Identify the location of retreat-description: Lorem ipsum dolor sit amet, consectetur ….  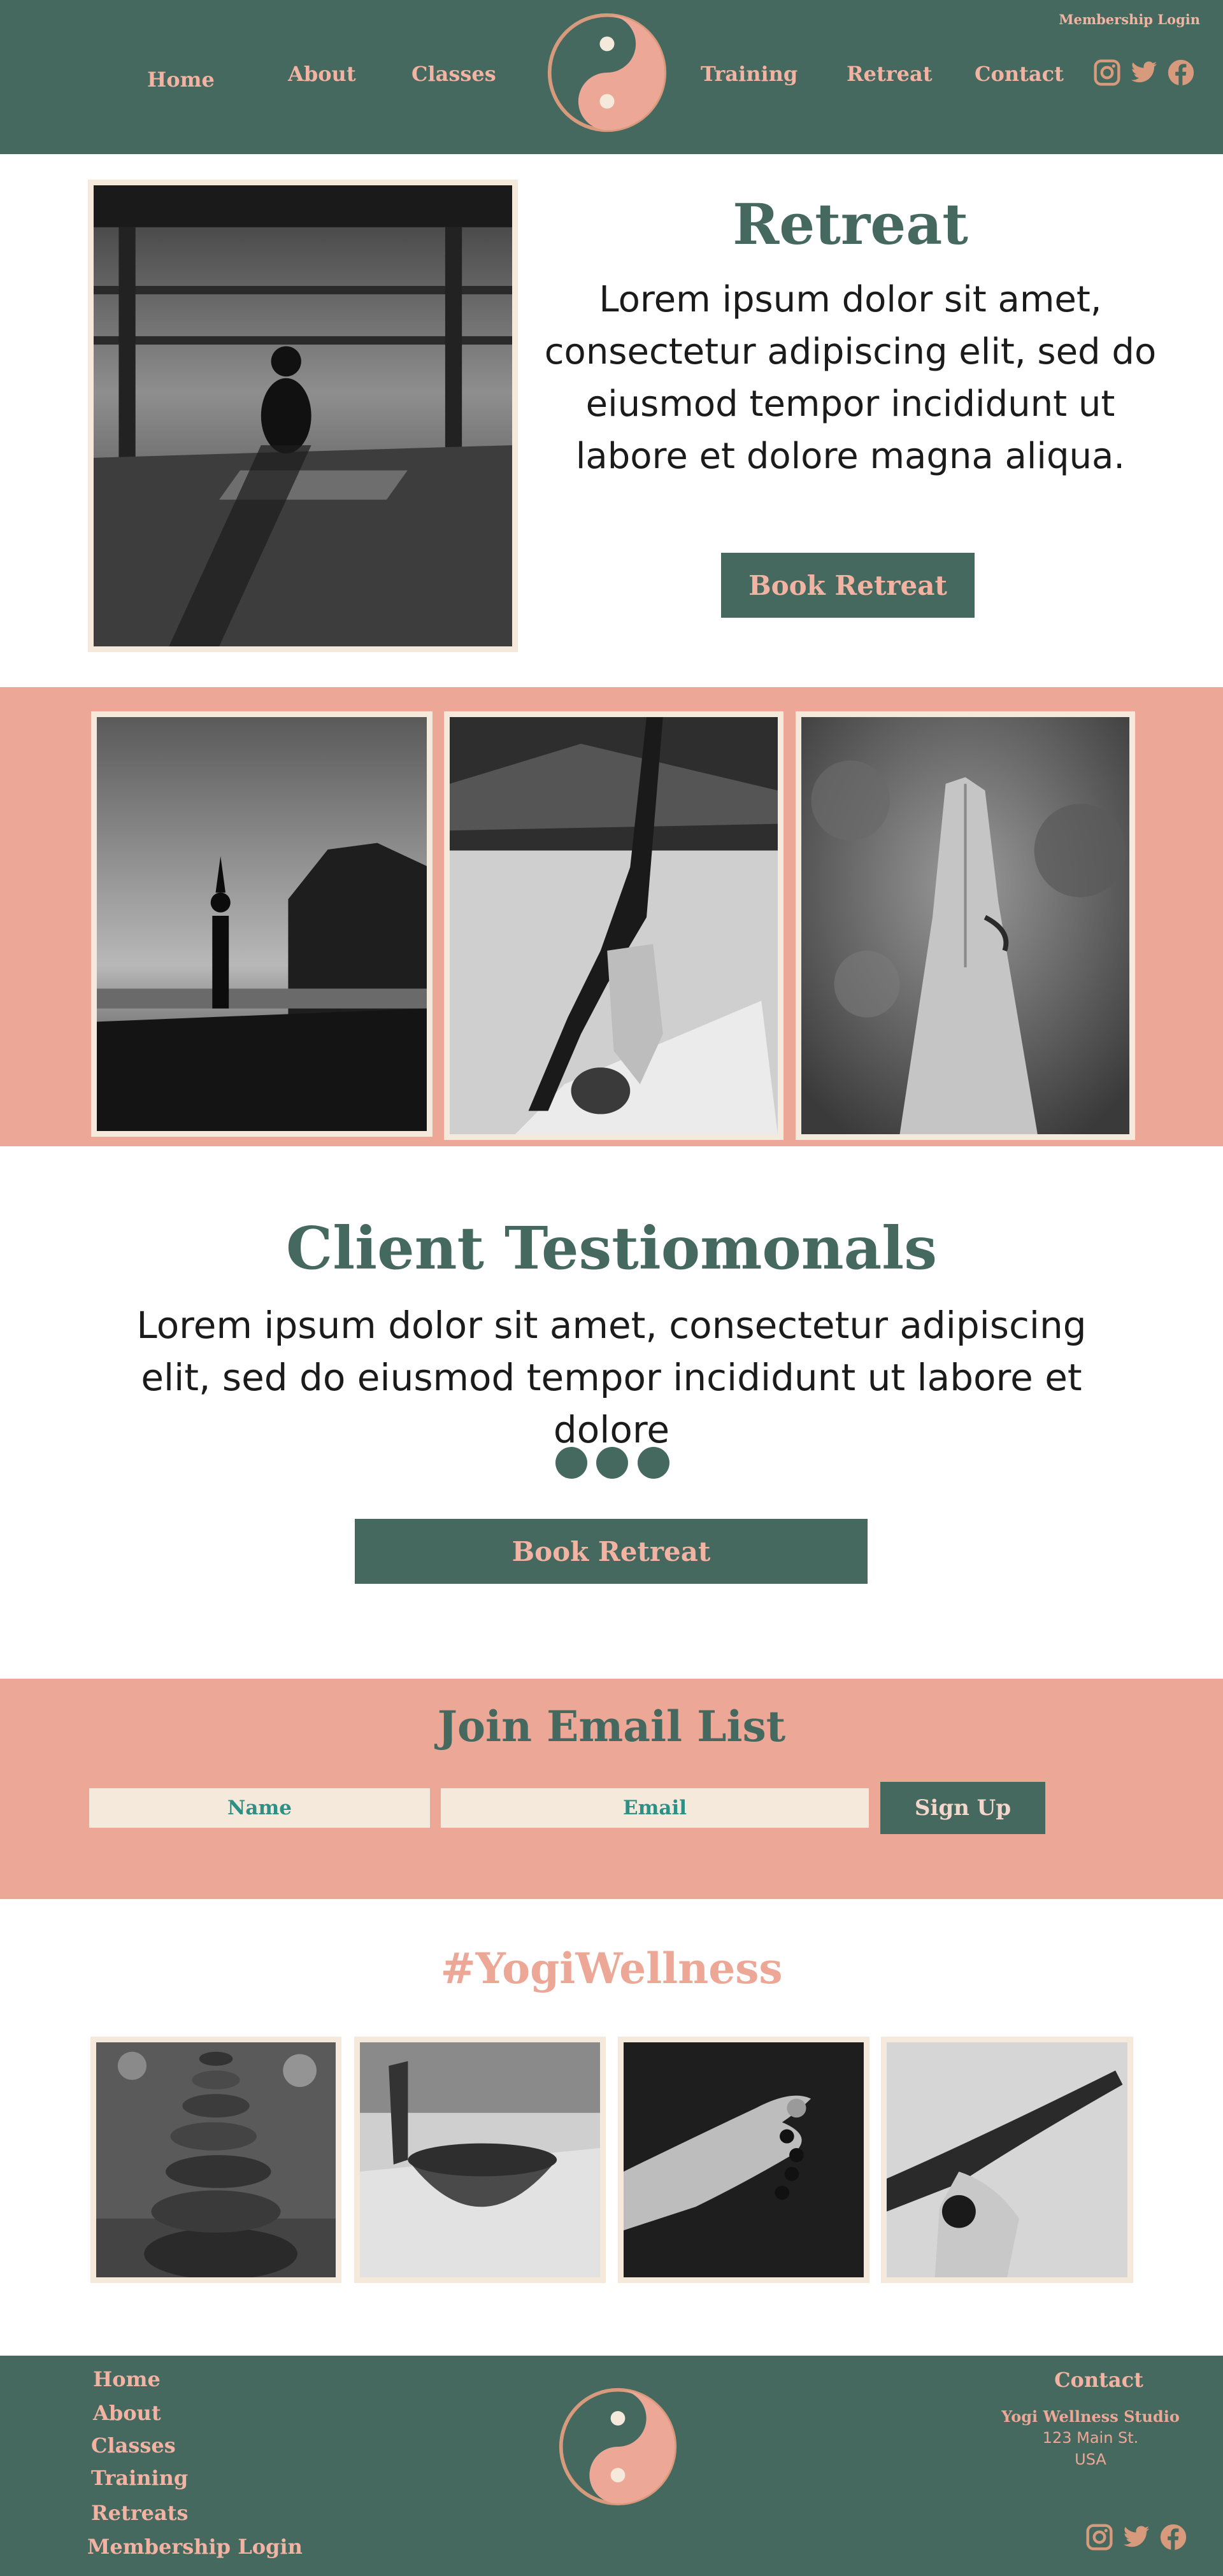
(850, 378).